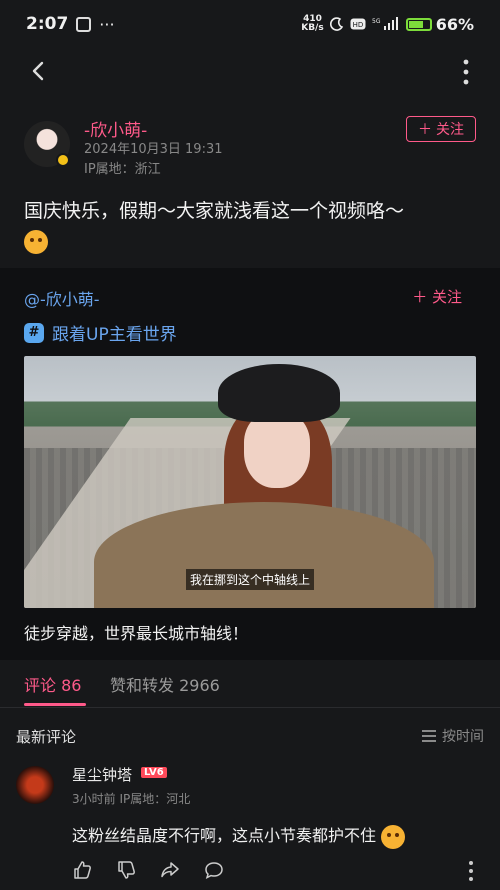 The image size is (500, 890). What do you see at coordinates (437, 296) in the screenshot?
I see `repost-follow-button: ＋ 关注` at bounding box center [437, 296].